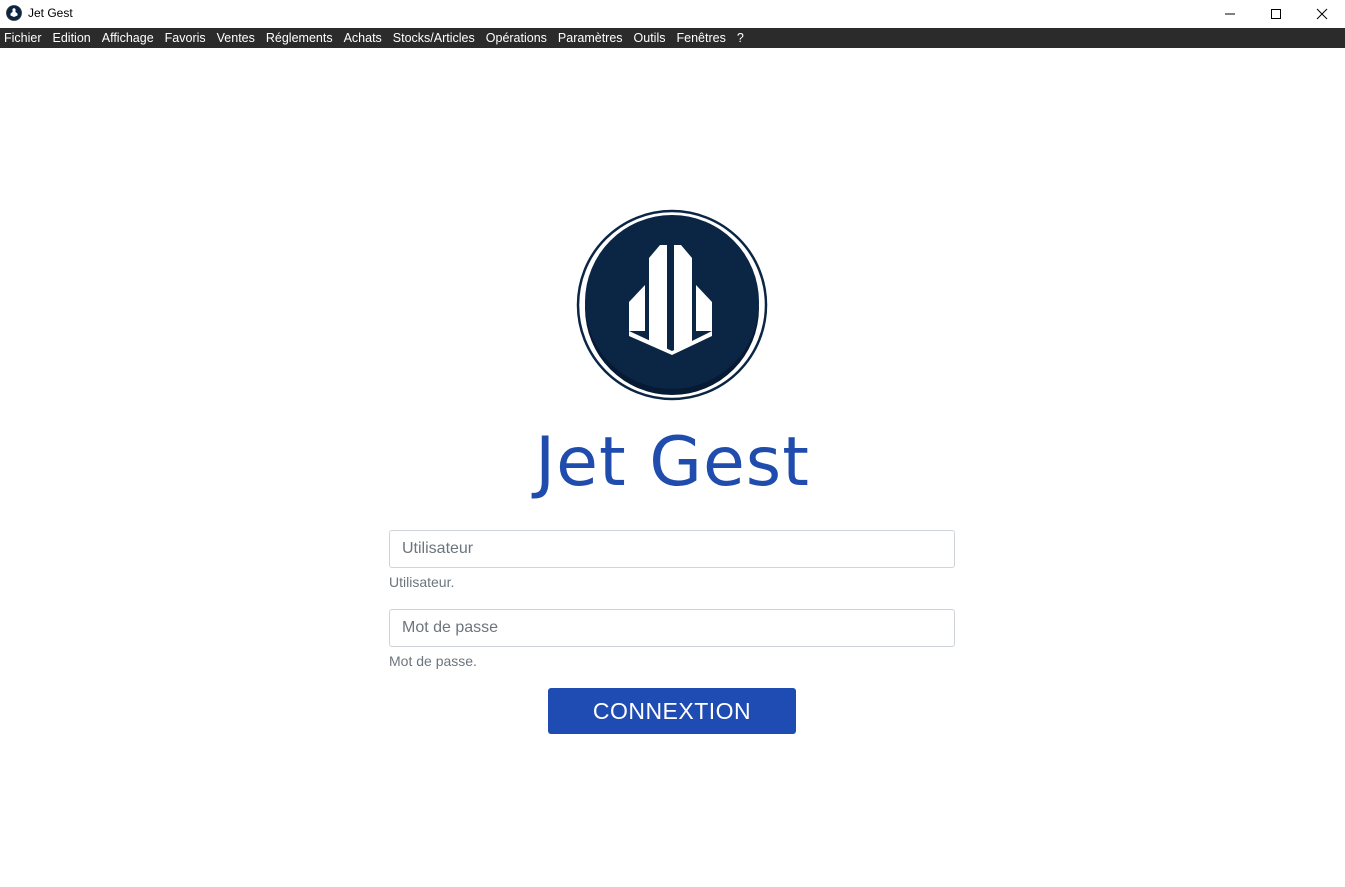 This screenshot has width=1345, height=887. What do you see at coordinates (50, 13) in the screenshot?
I see `window-title: Jet Gest` at bounding box center [50, 13].